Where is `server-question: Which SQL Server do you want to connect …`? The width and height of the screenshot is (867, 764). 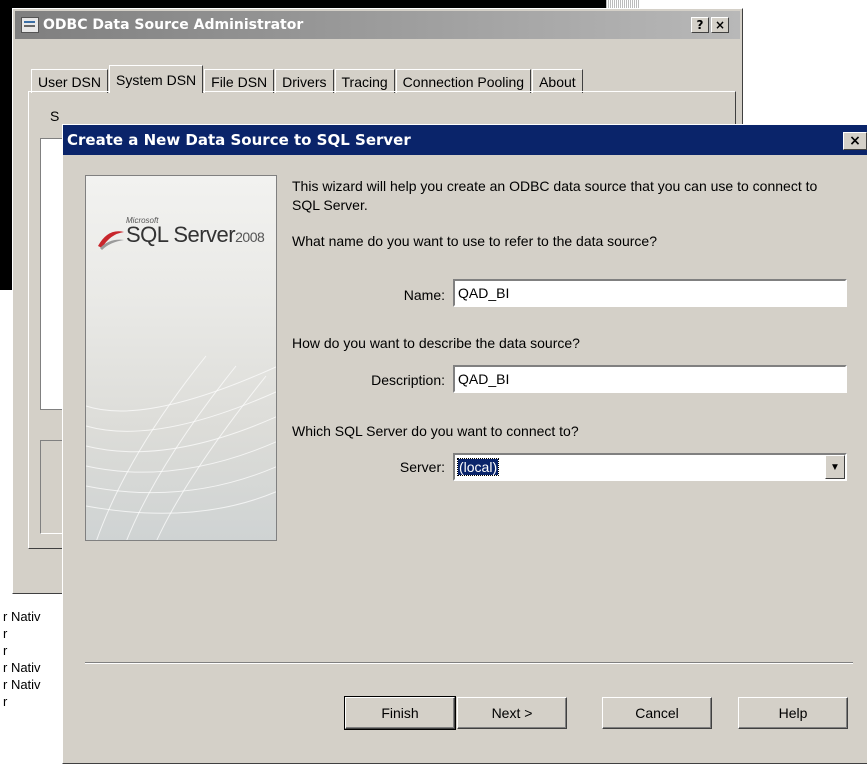
server-question: Which SQL Server do you want to connect … is located at coordinates (435, 431).